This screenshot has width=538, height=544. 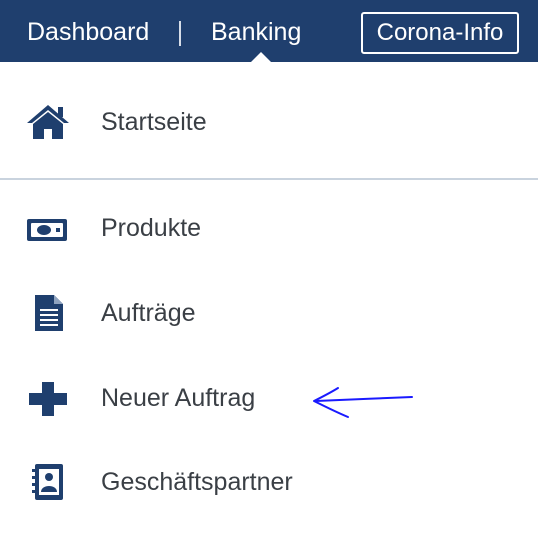 I want to click on nav-separator, so click(x=180, y=33).